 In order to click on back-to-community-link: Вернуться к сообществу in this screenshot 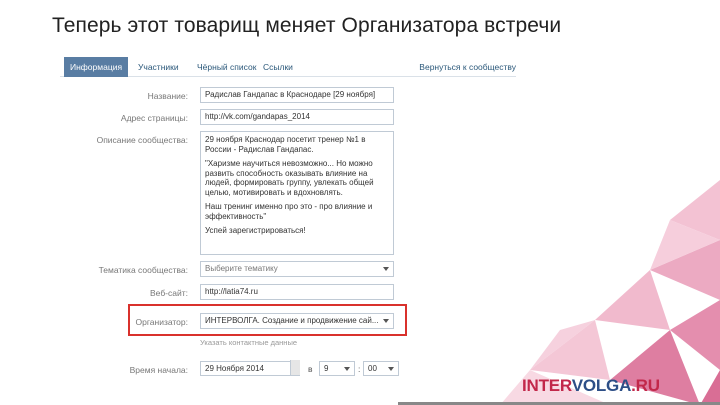, I will do `click(467, 67)`.